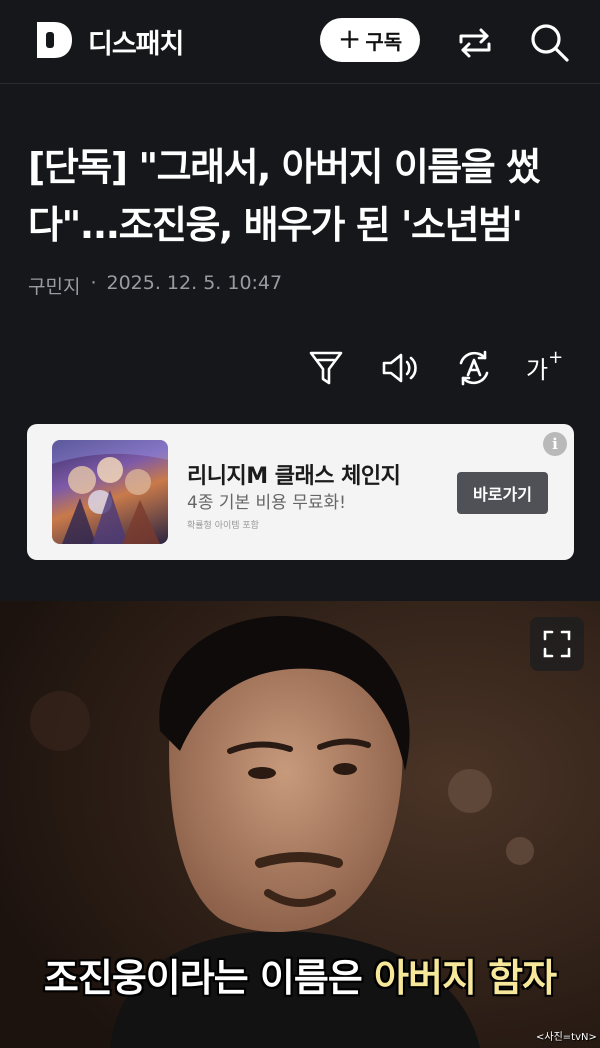  I want to click on speaker-icon, so click(399, 368).